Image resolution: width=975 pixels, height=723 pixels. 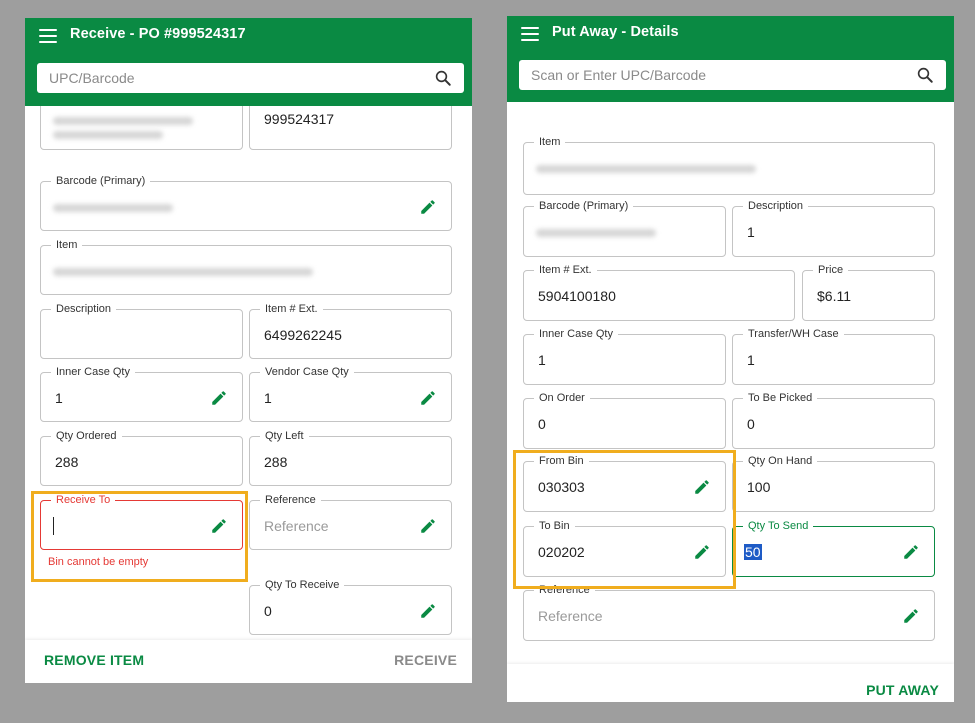 What do you see at coordinates (562, 398) in the screenshot?
I see `on-order-label: On Order` at bounding box center [562, 398].